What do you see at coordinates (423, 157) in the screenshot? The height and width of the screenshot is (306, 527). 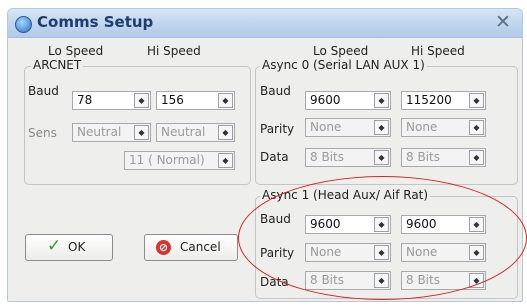 I see `async0-data-hi-value: 8 Bits` at bounding box center [423, 157].